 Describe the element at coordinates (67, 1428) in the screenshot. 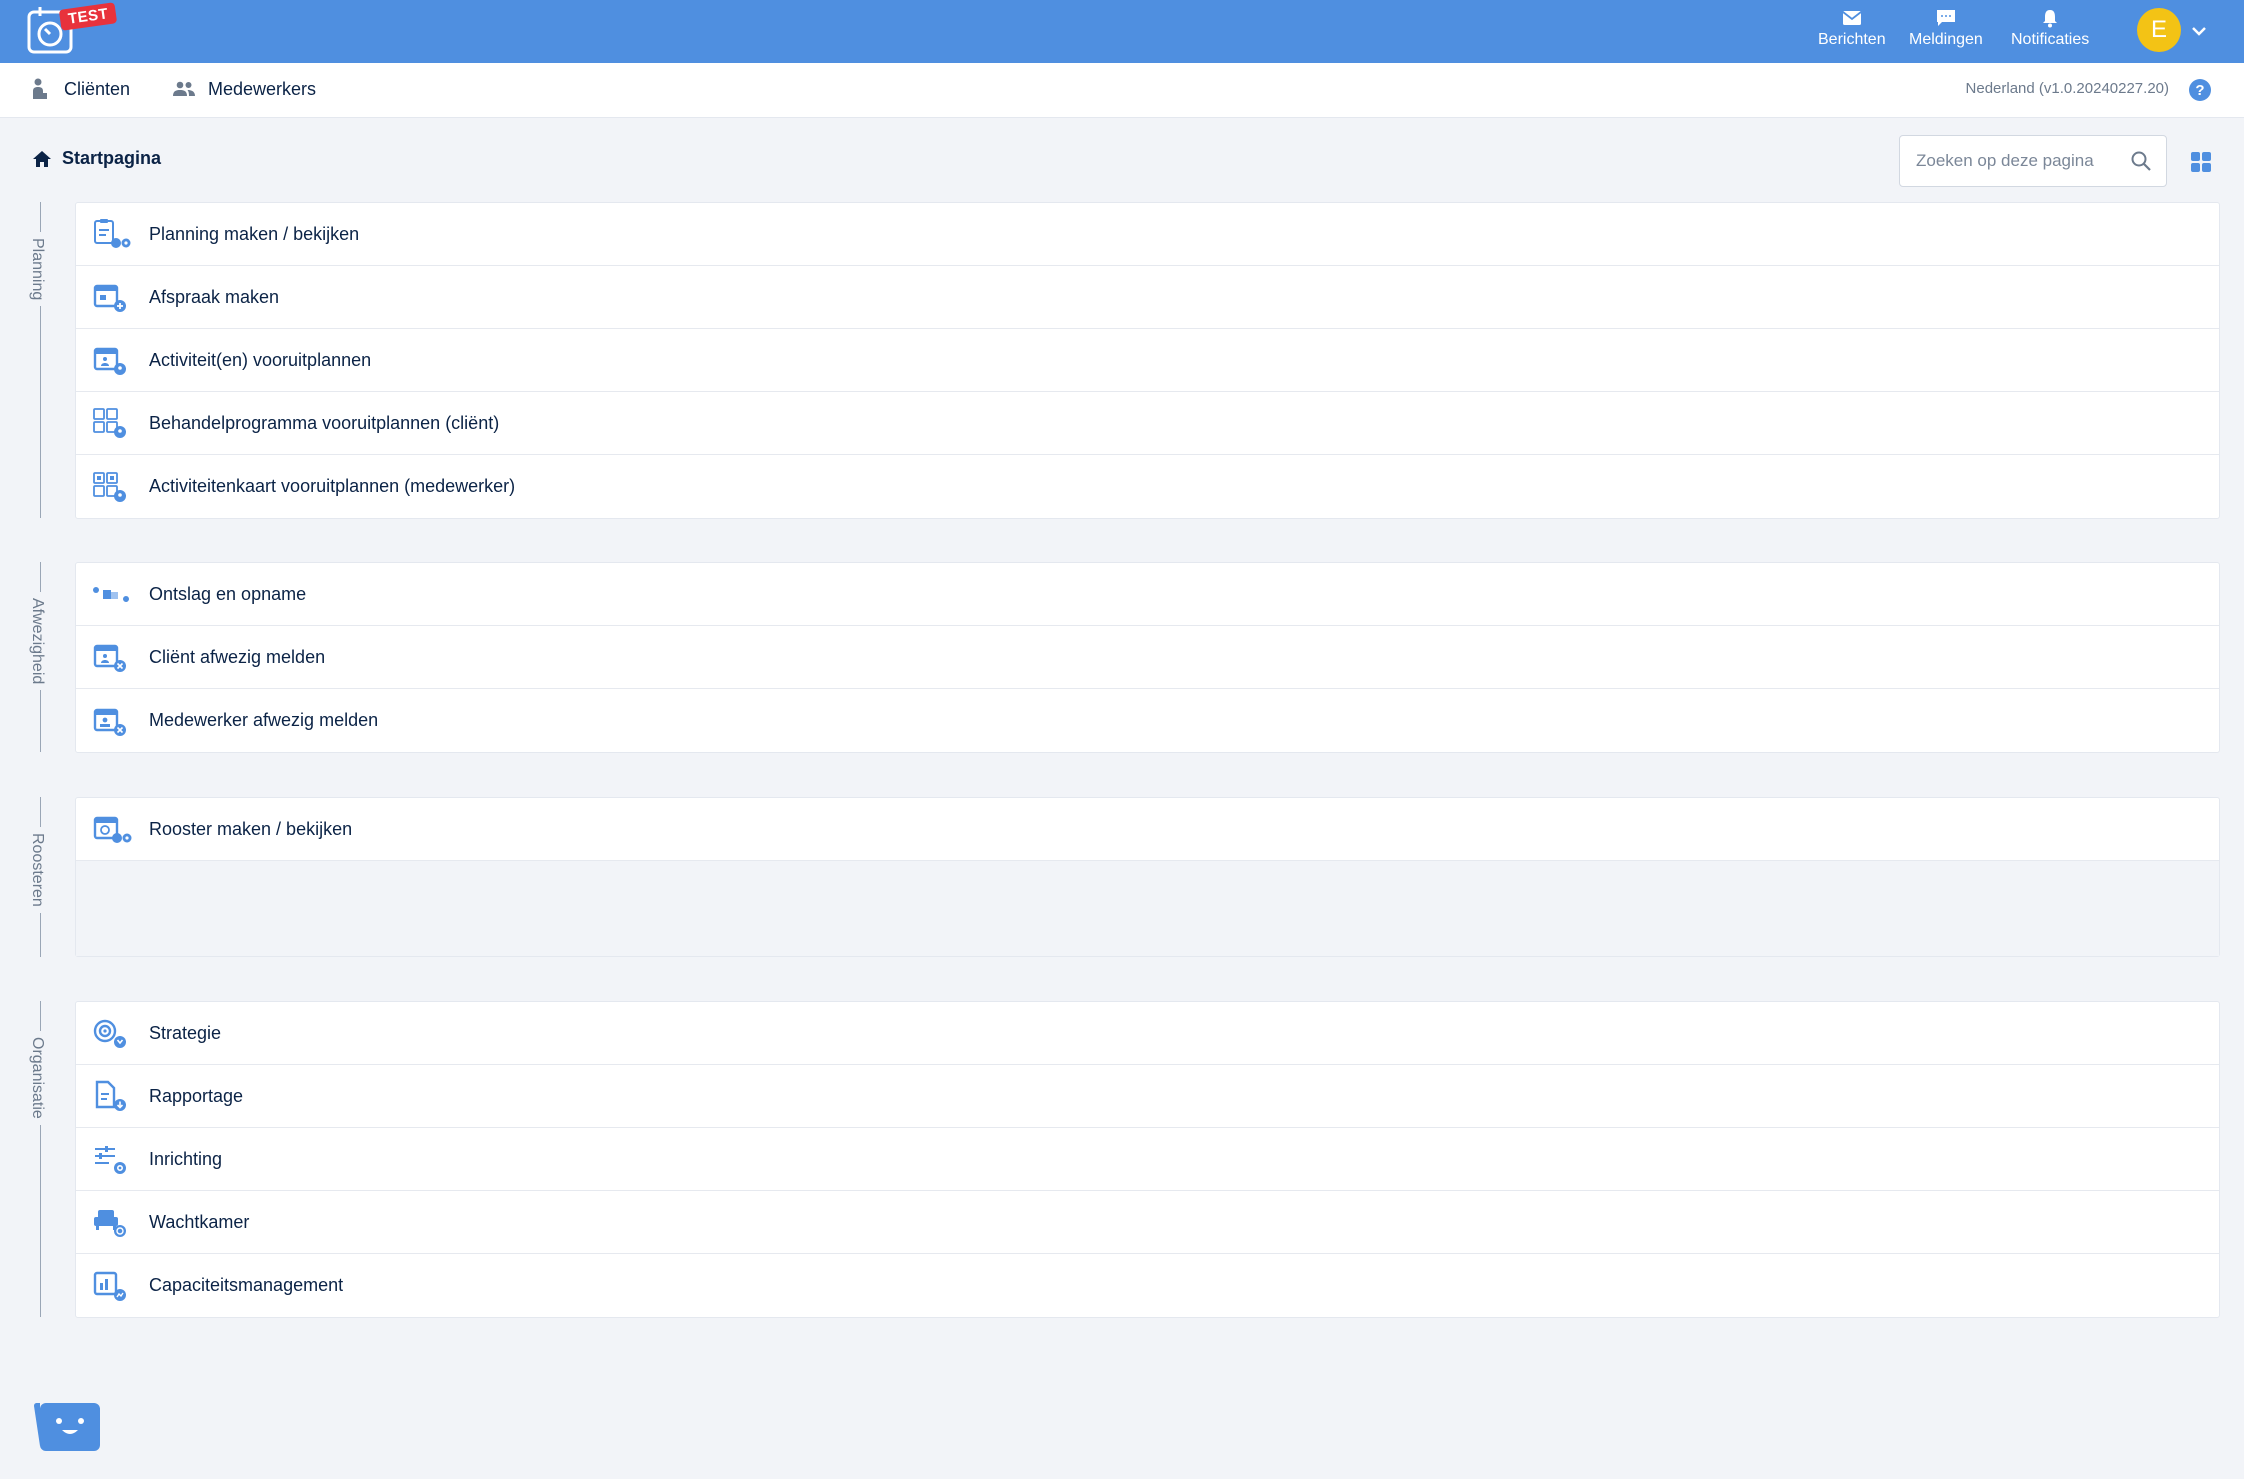

I see `chatbot-icon` at that location.